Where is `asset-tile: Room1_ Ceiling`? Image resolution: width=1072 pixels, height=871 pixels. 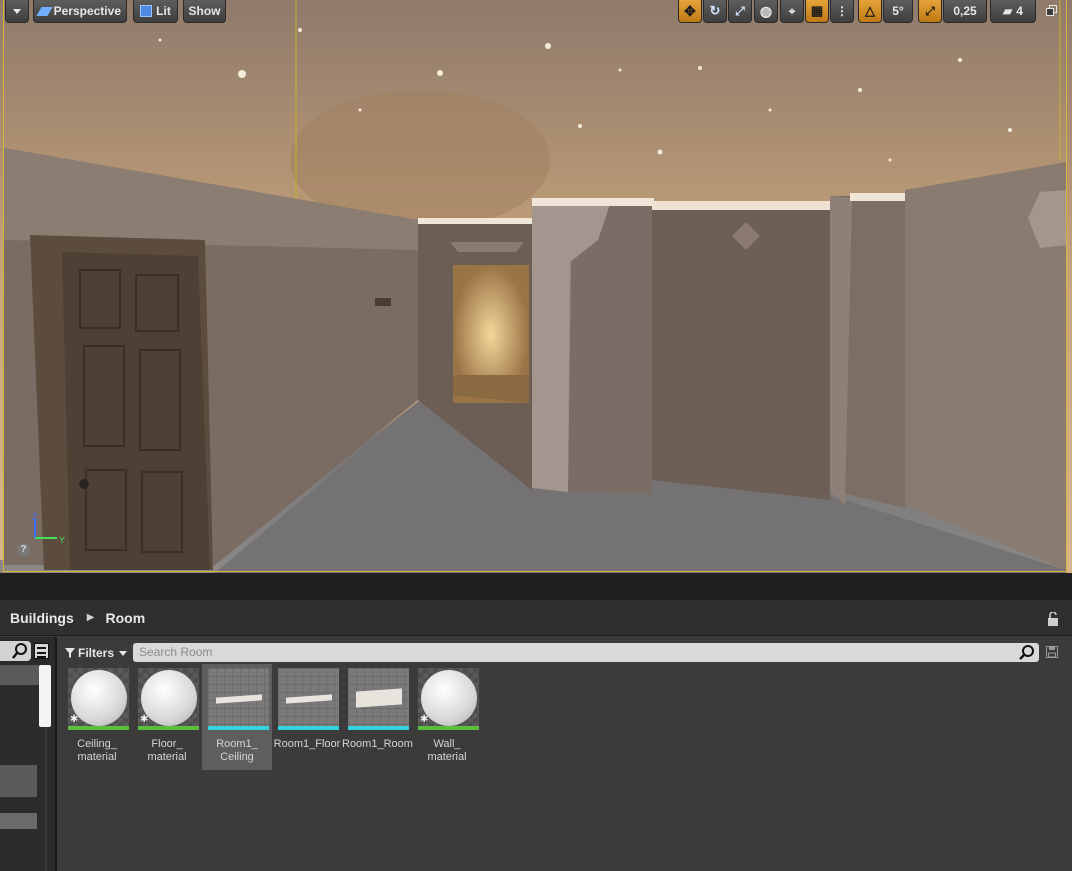 asset-tile: Room1_ Ceiling is located at coordinates (237, 717).